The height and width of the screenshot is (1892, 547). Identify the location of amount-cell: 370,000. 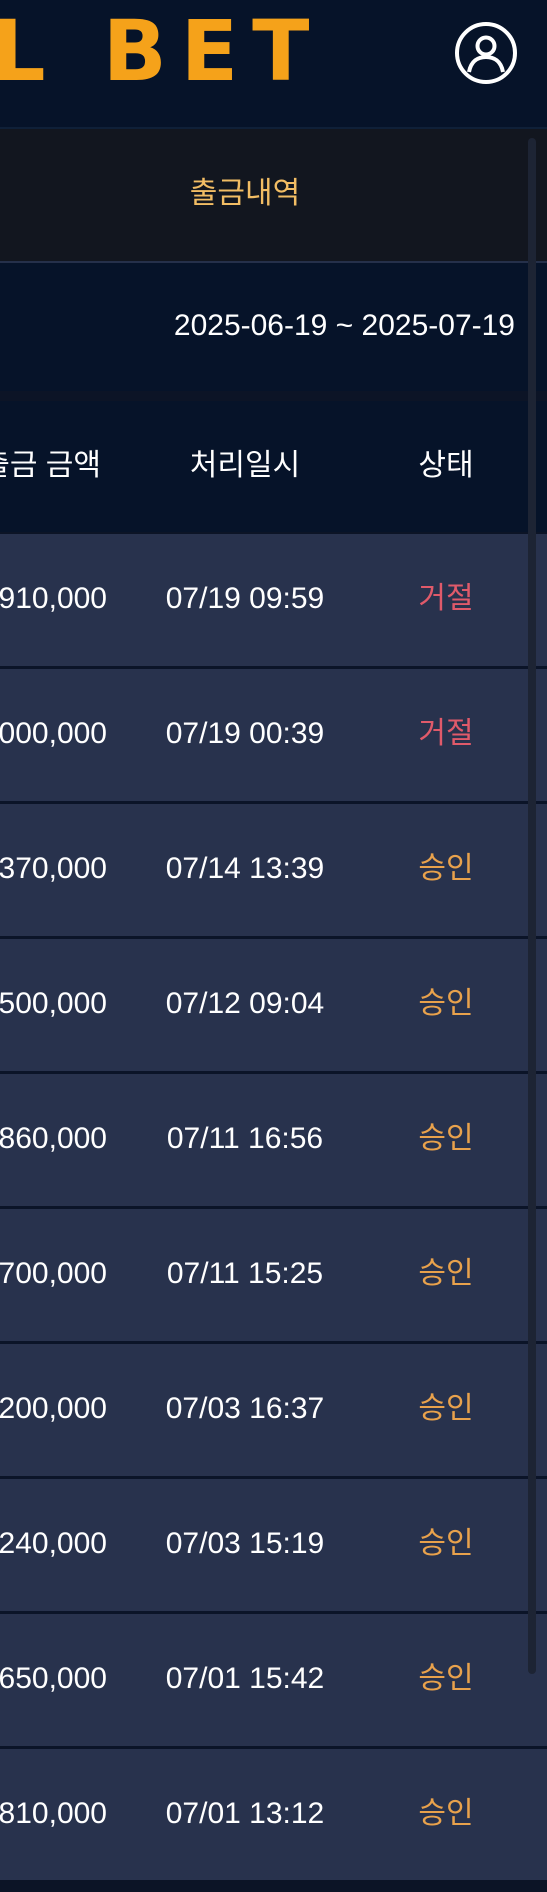
(53, 868).